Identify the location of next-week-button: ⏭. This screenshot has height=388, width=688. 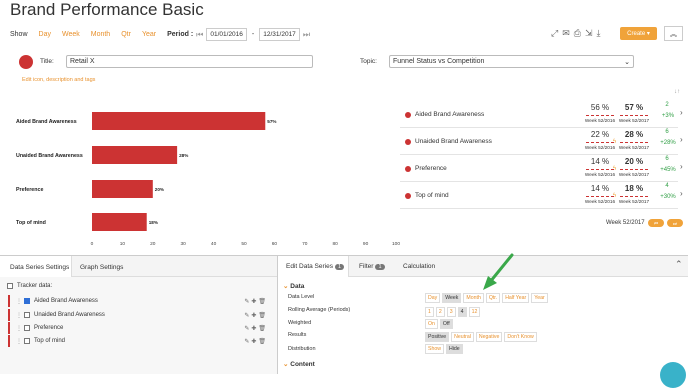
(675, 223).